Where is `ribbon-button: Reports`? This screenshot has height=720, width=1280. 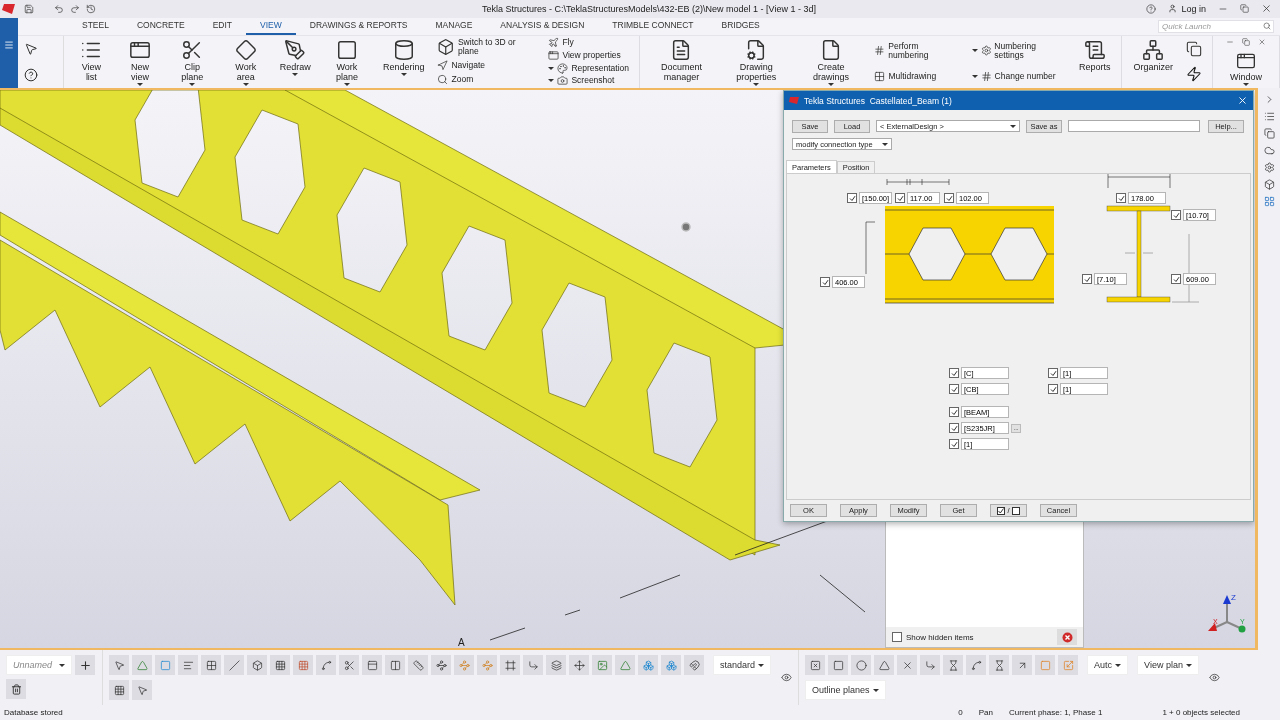
ribbon-button: Reports is located at coordinates (1094, 61).